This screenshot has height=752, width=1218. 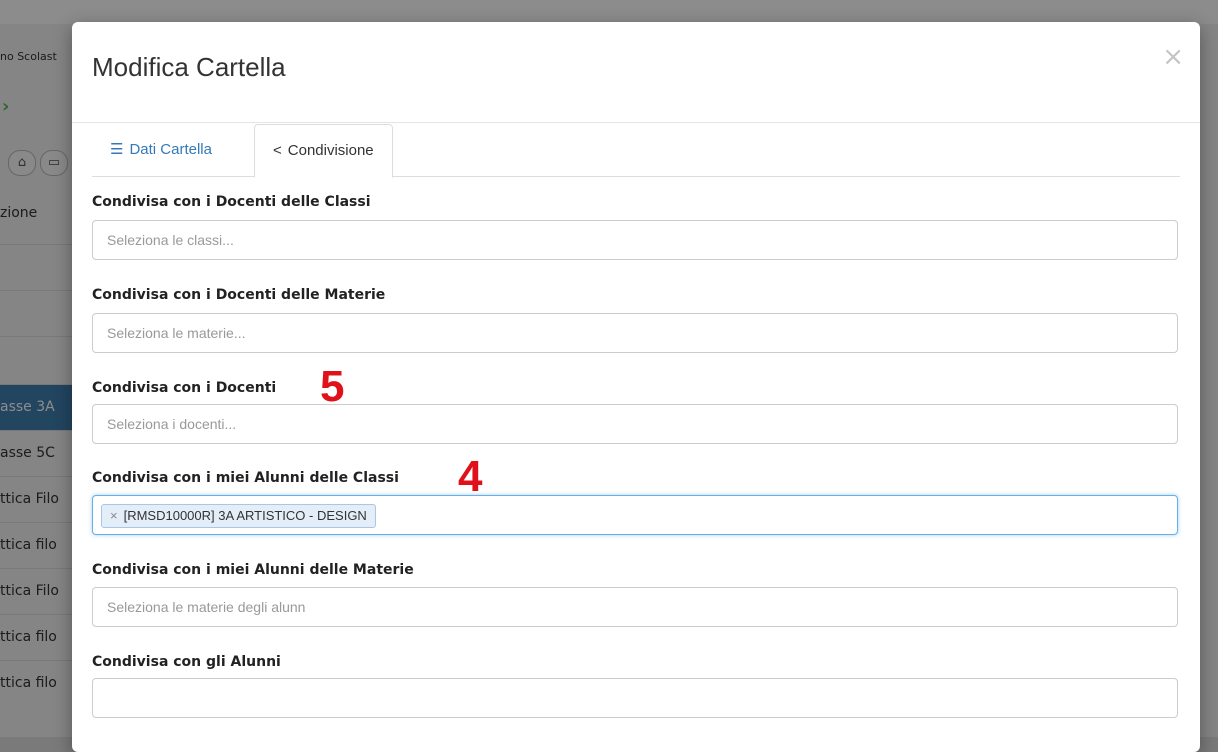 What do you see at coordinates (636, 151) in the screenshot?
I see `modal-tabs: ☰ Dati Cartella < Condivisione` at bounding box center [636, 151].